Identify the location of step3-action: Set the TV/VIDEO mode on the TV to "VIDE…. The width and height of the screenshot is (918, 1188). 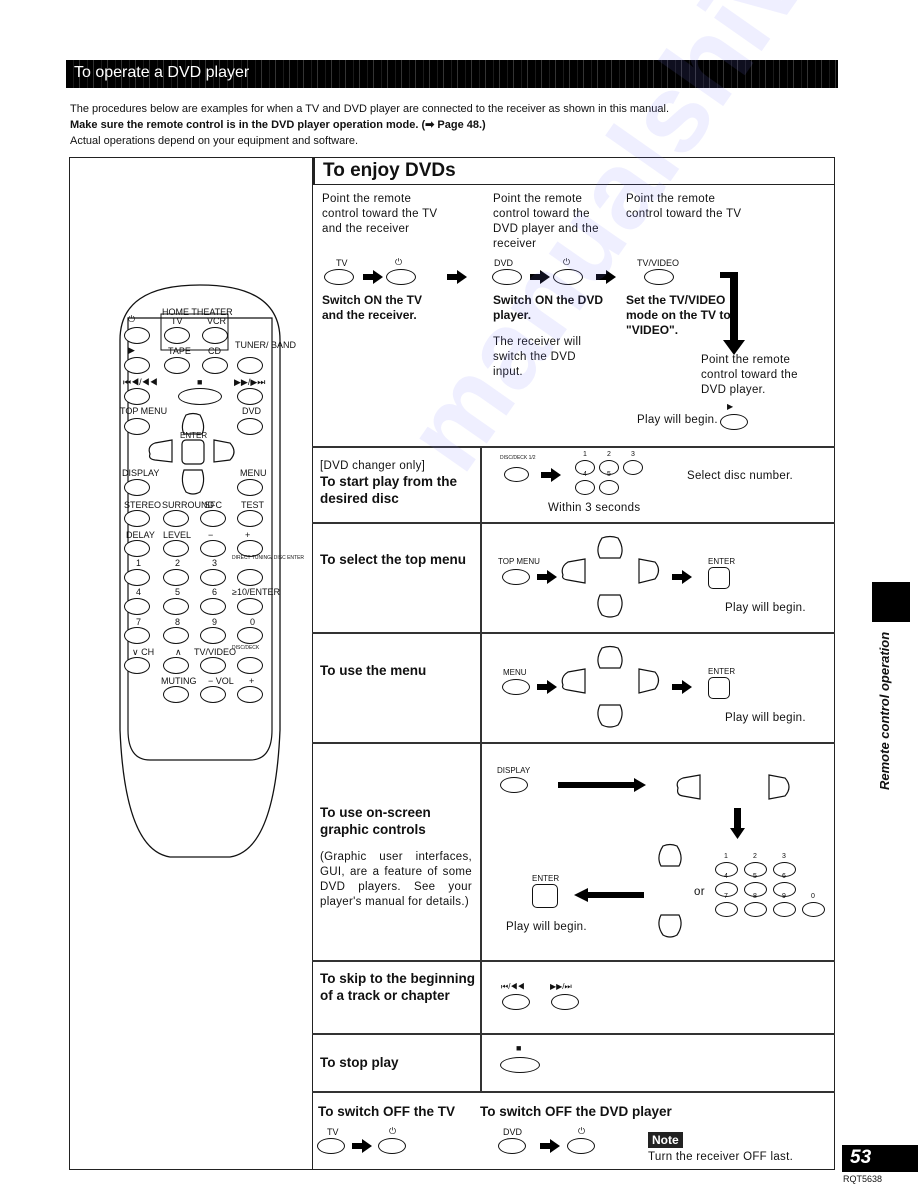
(678, 315).